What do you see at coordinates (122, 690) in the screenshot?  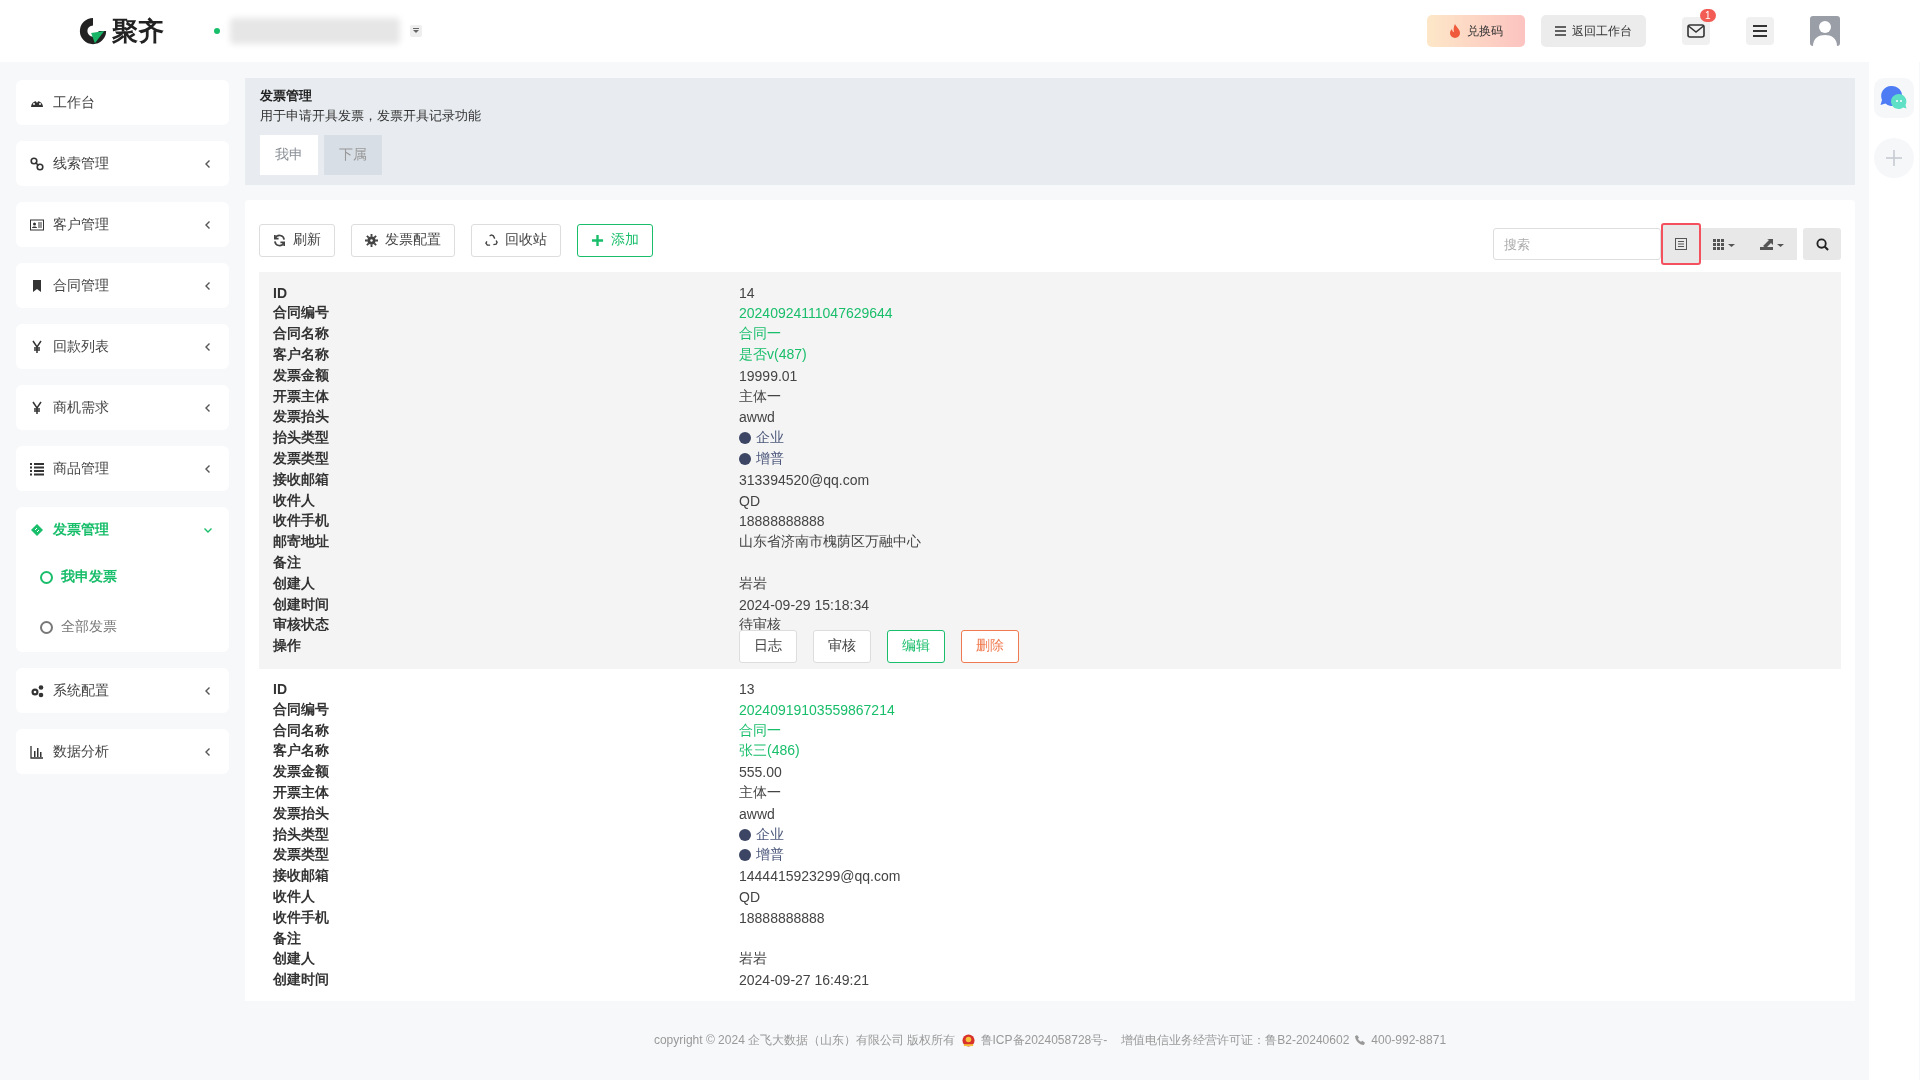 I see `sidebar-item: 系统配置` at bounding box center [122, 690].